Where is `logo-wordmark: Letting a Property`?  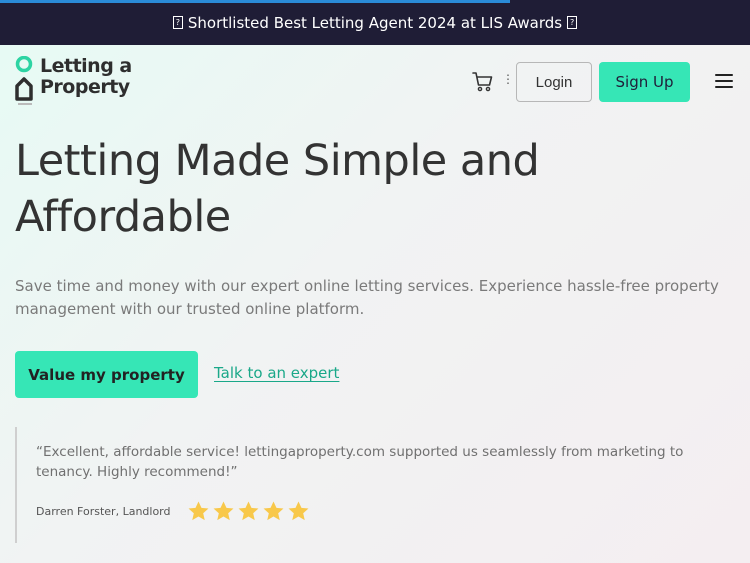 logo-wordmark: Letting a Property is located at coordinates (86, 77).